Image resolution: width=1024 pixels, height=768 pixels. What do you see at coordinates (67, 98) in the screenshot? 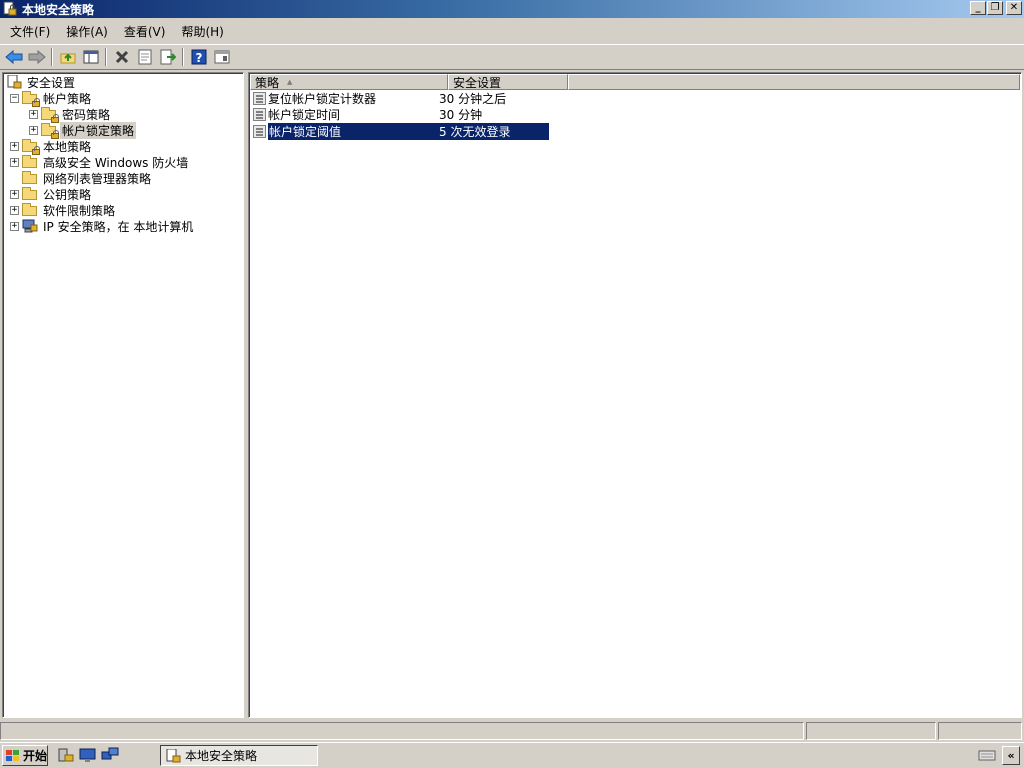
I see `tree-item-label: 帐户策略` at bounding box center [67, 98].